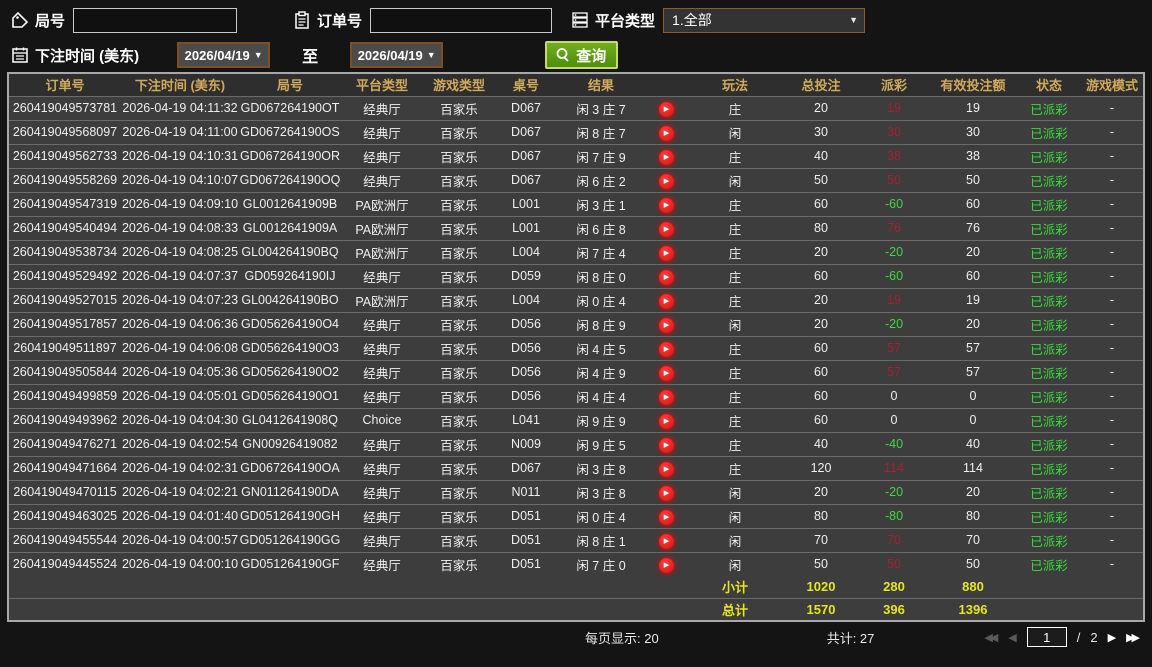  I want to click on date-to-picker: 2026/04/19 ▼, so click(397, 55).